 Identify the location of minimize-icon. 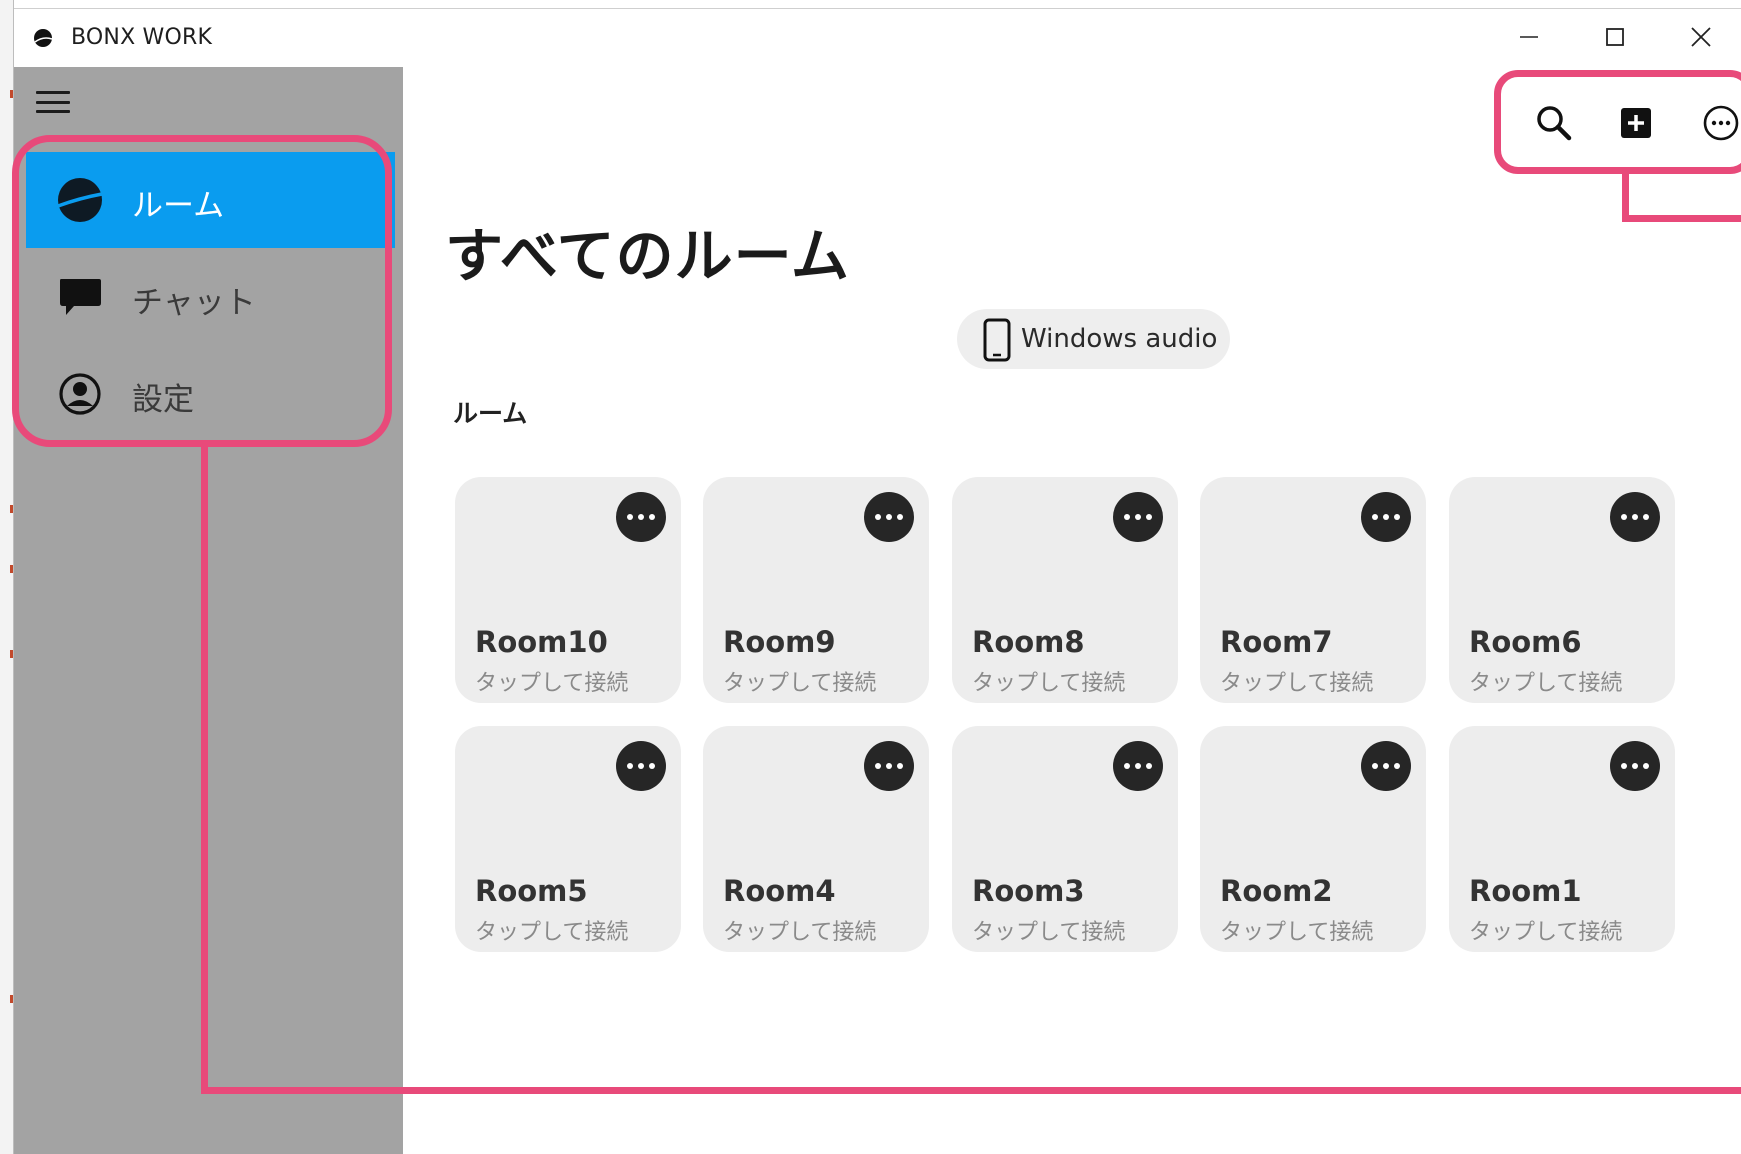
(1529, 37).